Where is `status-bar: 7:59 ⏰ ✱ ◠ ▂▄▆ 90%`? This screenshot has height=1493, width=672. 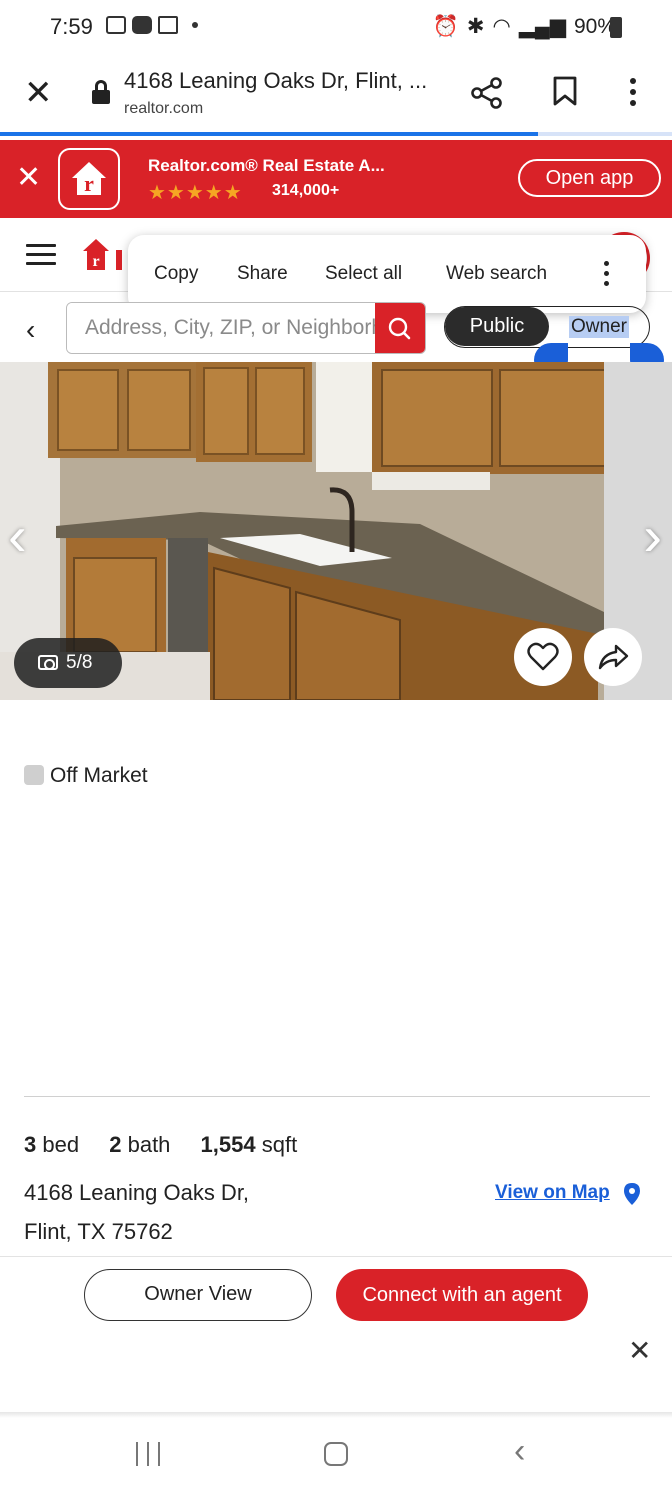
status-bar: 7:59 ⏰ ✱ ◠ ▂▄▆ 90% is located at coordinates (336, 29).